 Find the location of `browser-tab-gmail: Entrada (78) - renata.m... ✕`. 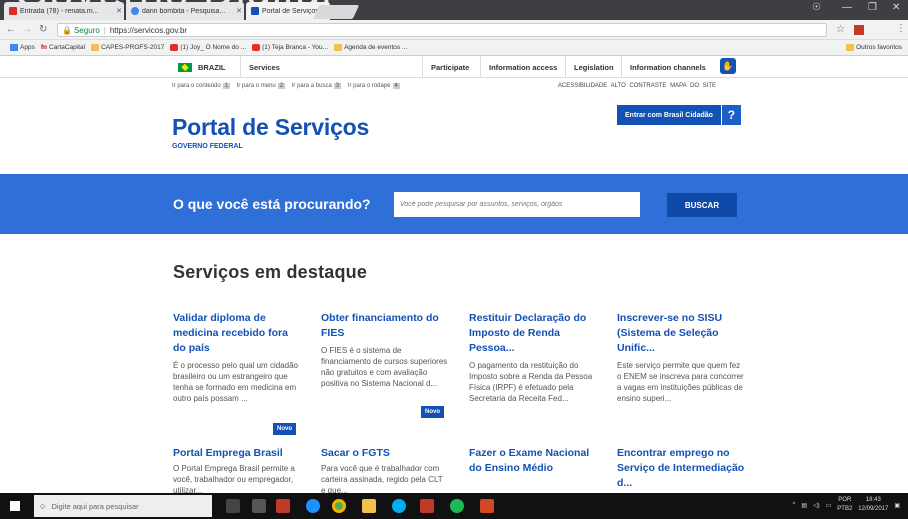

browser-tab-gmail: Entrada (78) - renata.m... ✕ is located at coordinates (64, 11).